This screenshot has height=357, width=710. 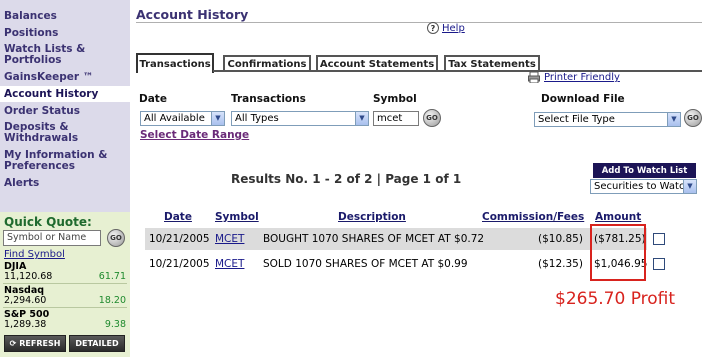 What do you see at coordinates (395, 99) in the screenshot?
I see `symbol-label: Symbol` at bounding box center [395, 99].